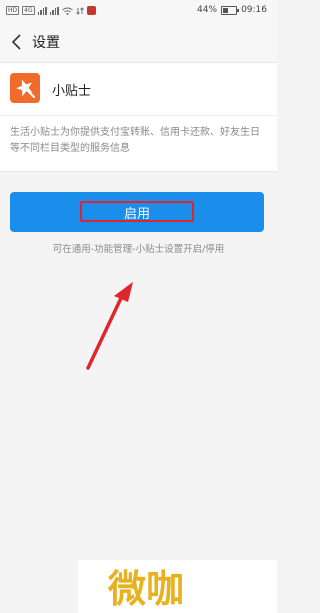  Describe the element at coordinates (145, 589) in the screenshot. I see `watermark-text: 微咖` at that location.